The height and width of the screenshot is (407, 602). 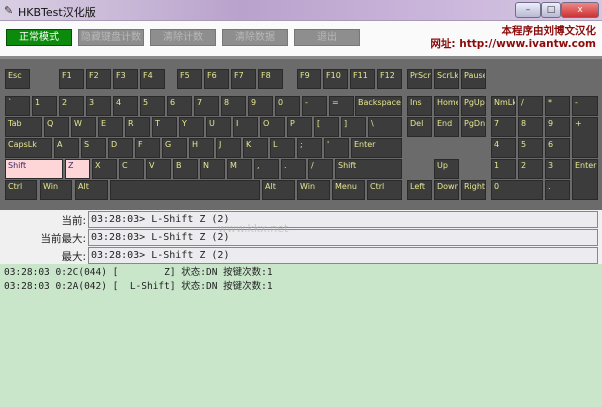 What do you see at coordinates (212, 169) in the screenshot?
I see `key-n: N` at bounding box center [212, 169].